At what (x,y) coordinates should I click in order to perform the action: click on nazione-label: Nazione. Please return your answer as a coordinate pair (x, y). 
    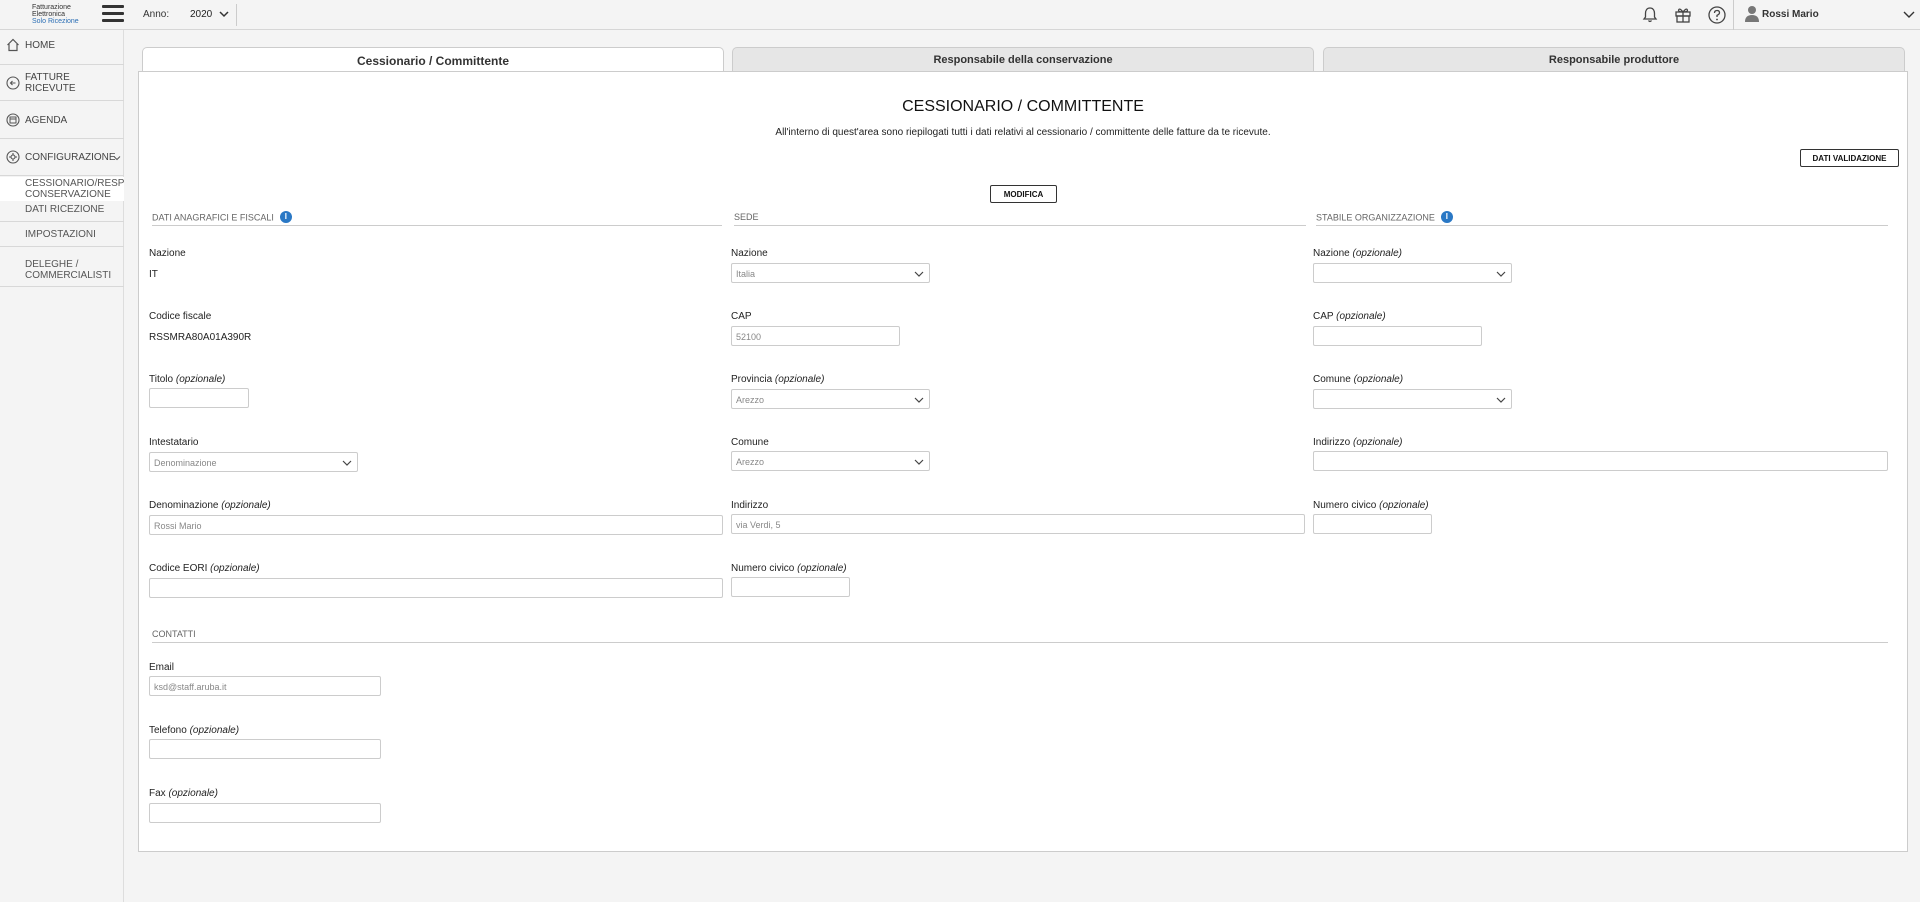
    Looking at the image, I should click on (167, 253).